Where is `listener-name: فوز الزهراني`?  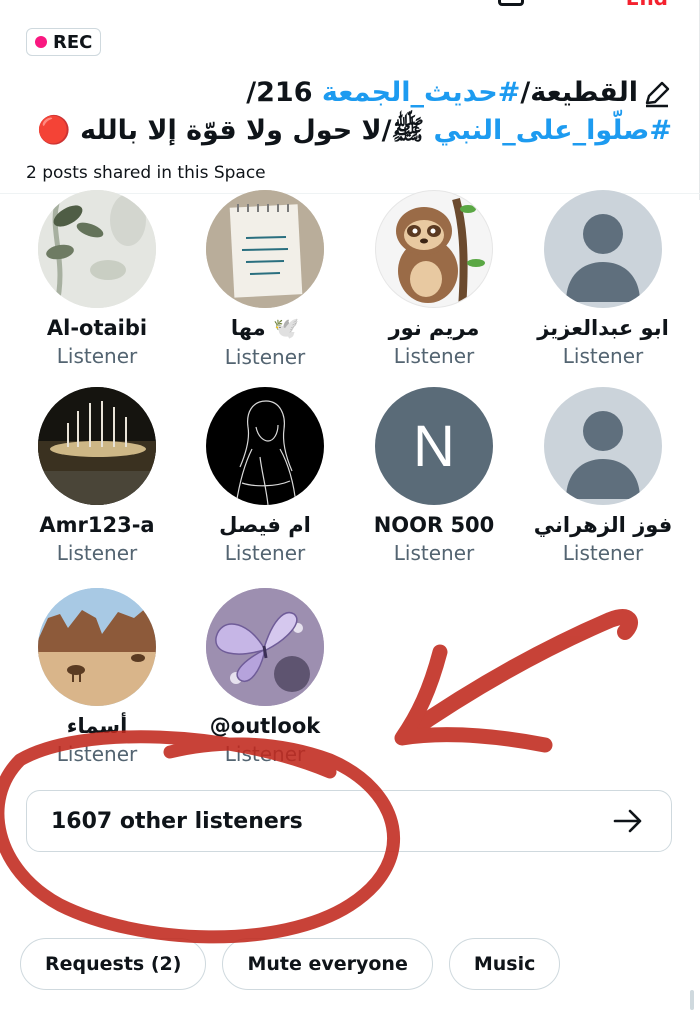 listener-name: فوز الزهراني is located at coordinates (603, 525).